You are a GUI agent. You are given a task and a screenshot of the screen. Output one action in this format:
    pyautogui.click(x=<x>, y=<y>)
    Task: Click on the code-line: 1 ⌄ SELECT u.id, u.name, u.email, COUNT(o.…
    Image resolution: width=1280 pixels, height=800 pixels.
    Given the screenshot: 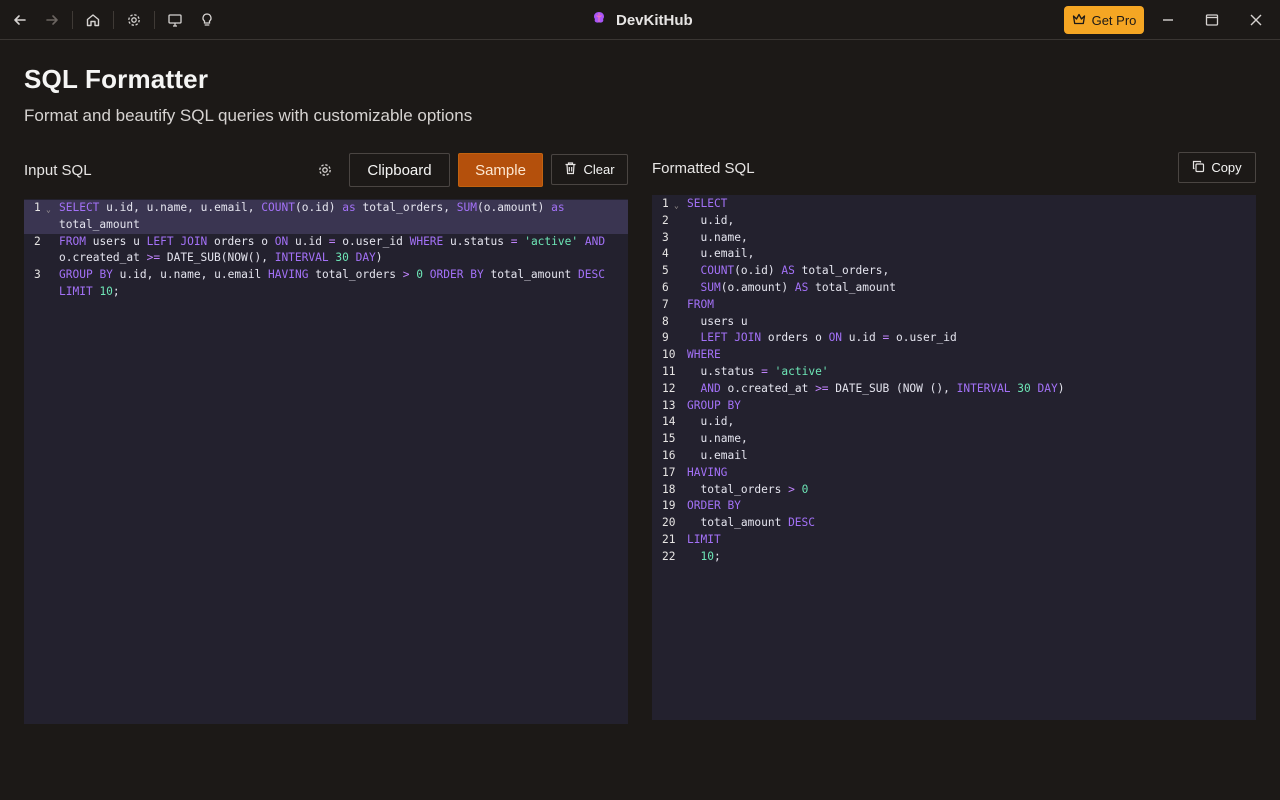 What is the action you would take?
    pyautogui.click(x=326, y=217)
    